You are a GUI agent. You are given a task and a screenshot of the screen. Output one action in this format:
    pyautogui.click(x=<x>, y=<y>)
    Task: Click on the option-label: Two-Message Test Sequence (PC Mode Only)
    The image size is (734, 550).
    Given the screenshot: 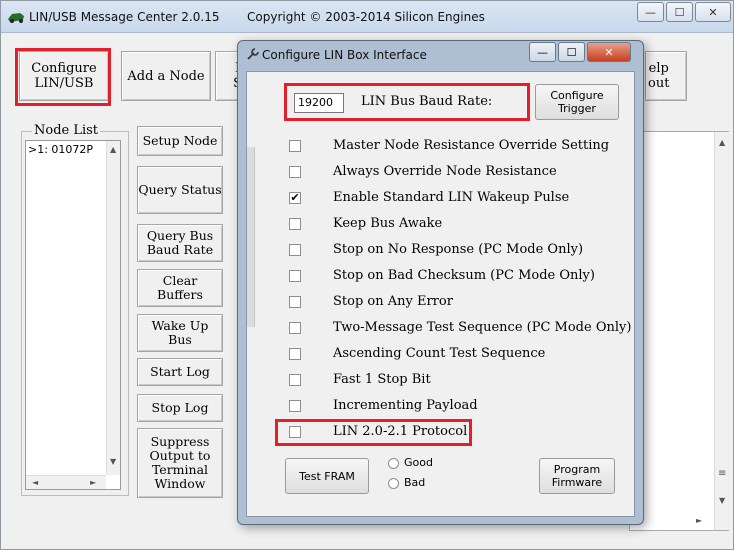 What is the action you would take?
    pyautogui.click(x=482, y=327)
    